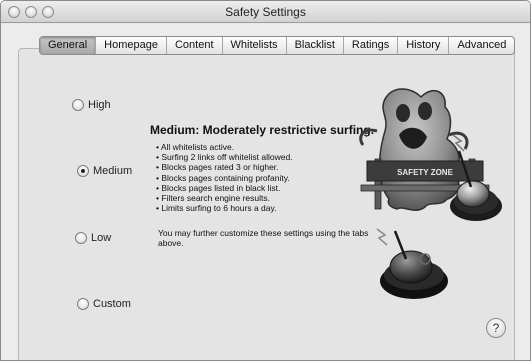  What do you see at coordinates (424, 45) in the screenshot?
I see `tab-history: History` at bounding box center [424, 45].